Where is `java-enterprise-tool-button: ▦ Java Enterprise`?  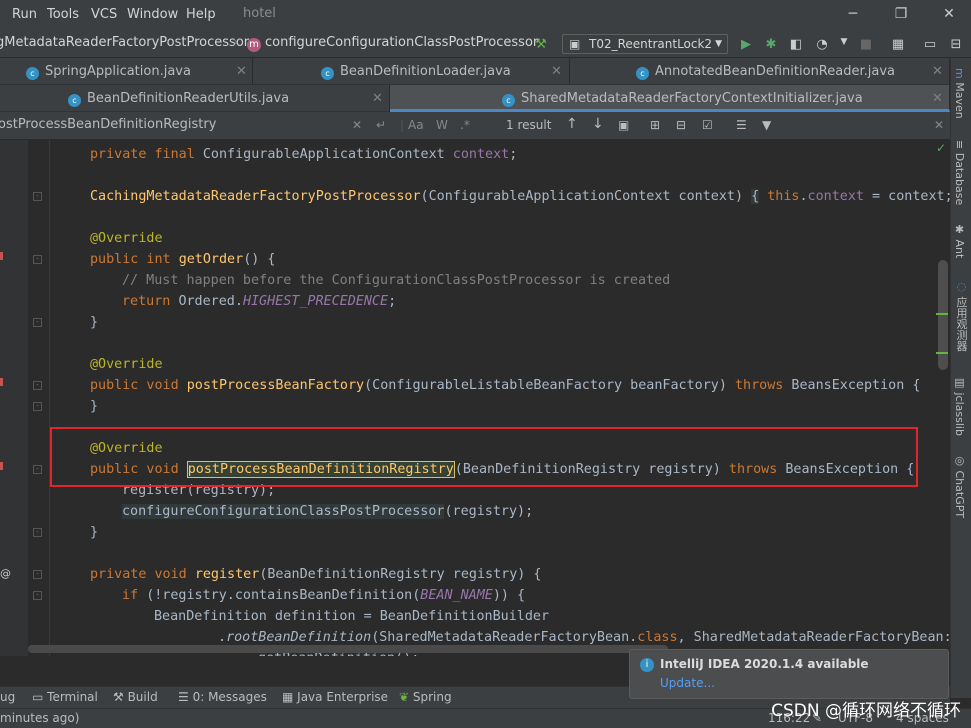 java-enterprise-tool-button: ▦ Java Enterprise is located at coordinates (335, 697).